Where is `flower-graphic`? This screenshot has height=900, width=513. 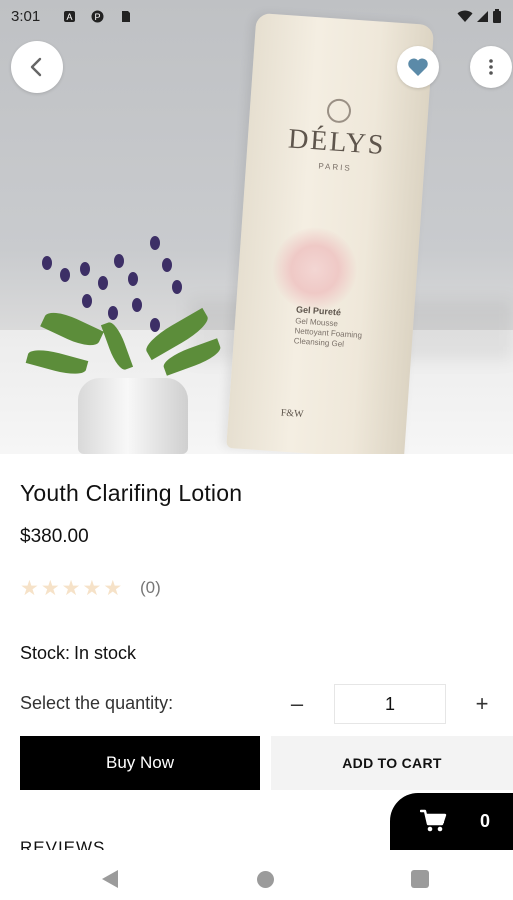 flower-graphic is located at coordinates (315, 269).